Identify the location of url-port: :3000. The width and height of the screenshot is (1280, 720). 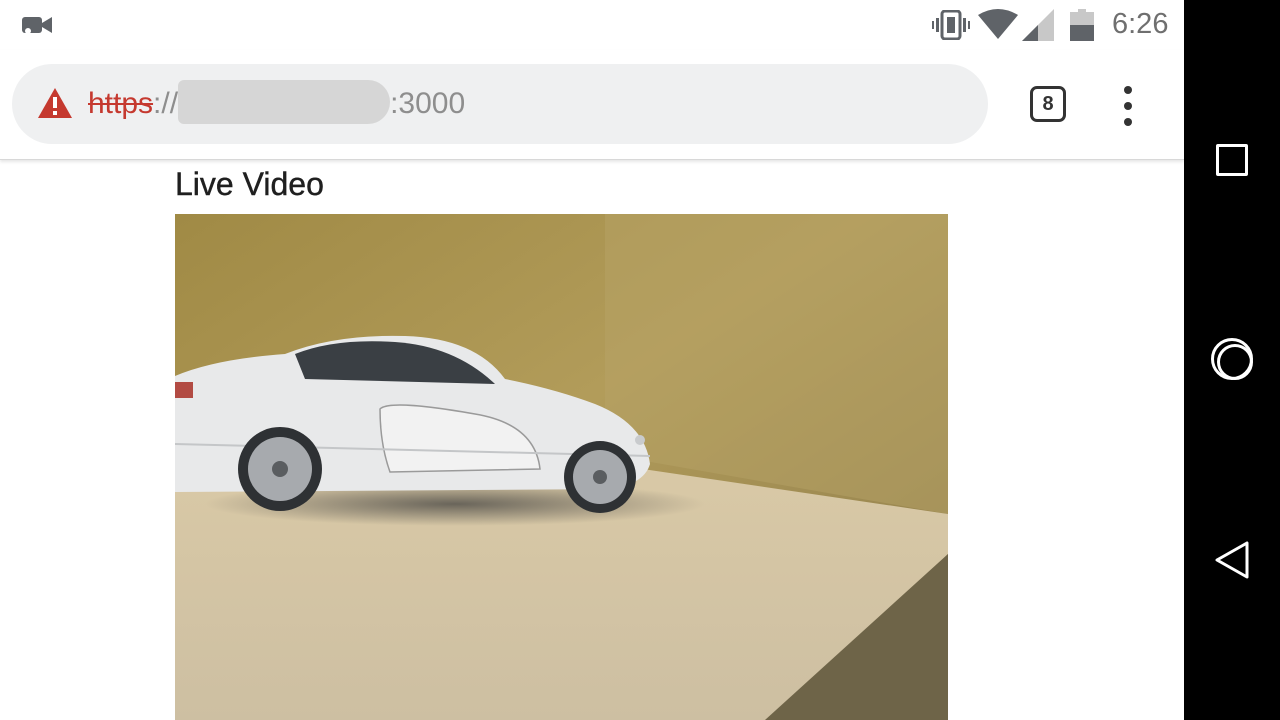
(428, 103).